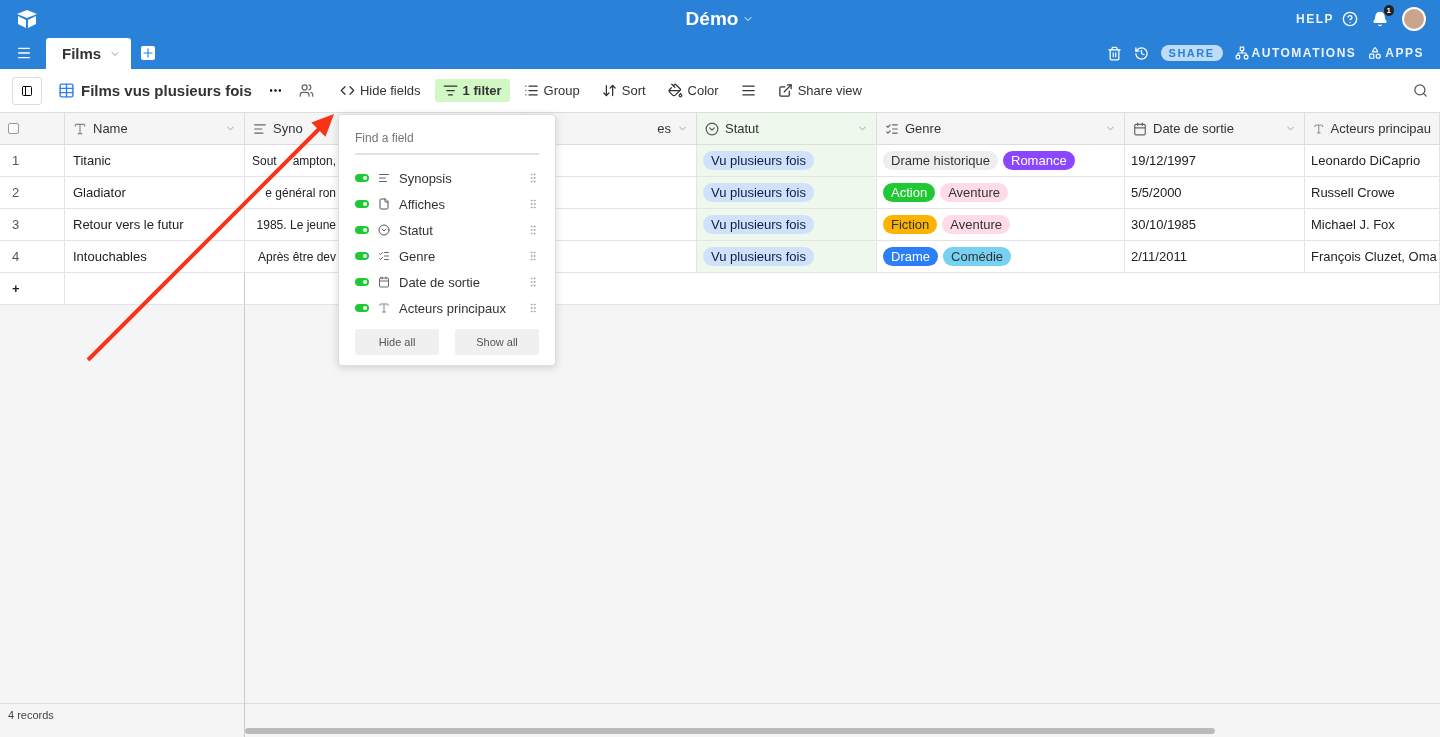 The image size is (1440, 737). Describe the element at coordinates (155, 257) in the screenshot. I see `table-cell: Intouchables` at that location.